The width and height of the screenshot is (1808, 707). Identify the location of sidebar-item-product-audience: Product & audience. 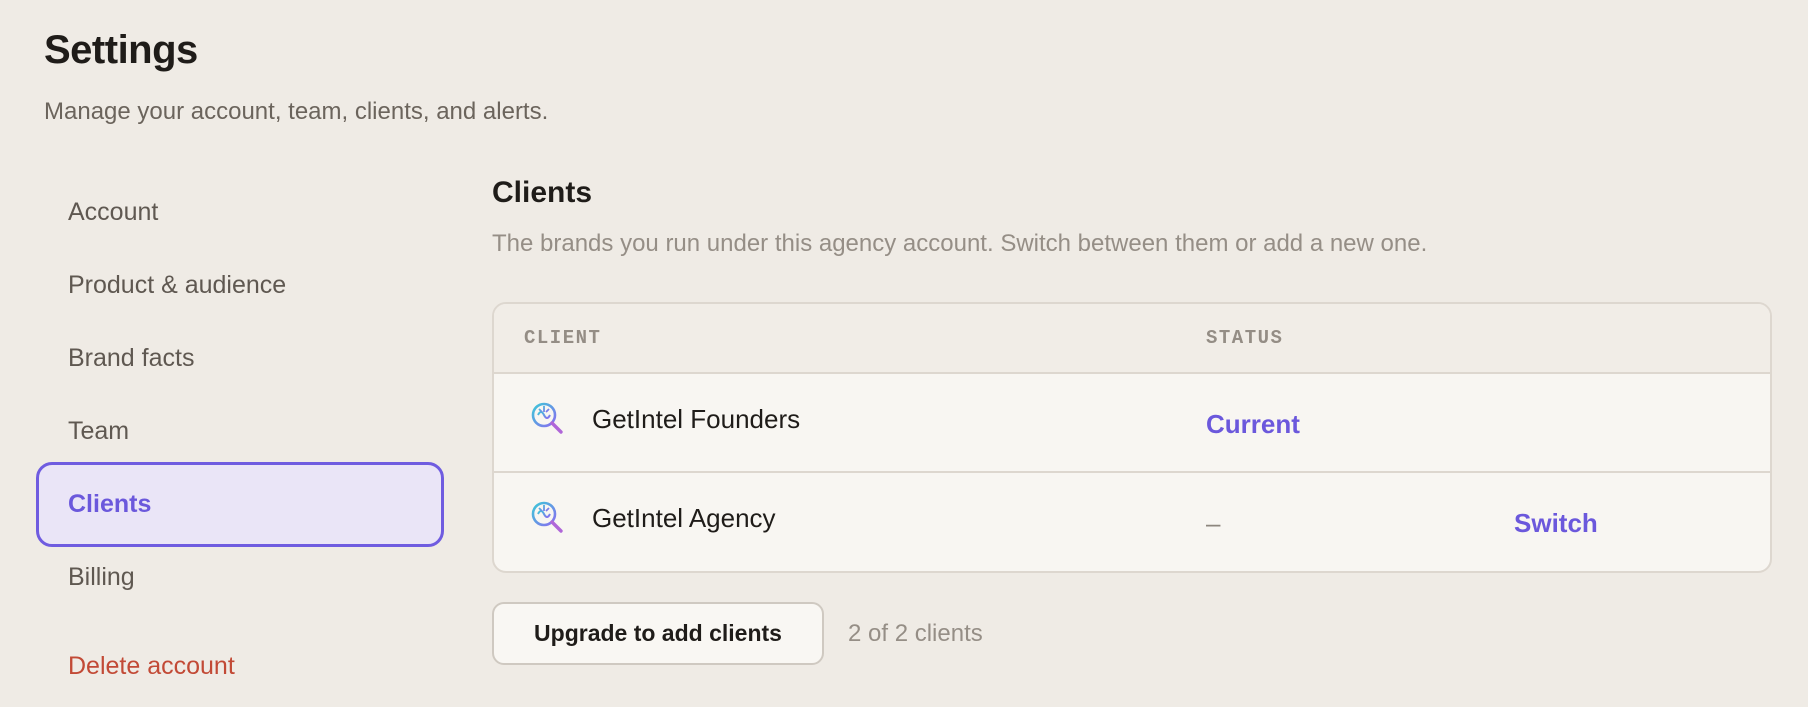
(240, 285).